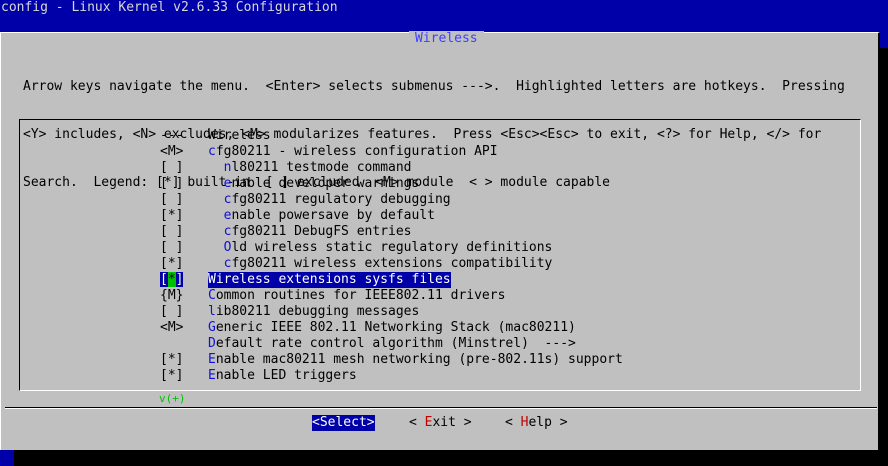 The width and height of the screenshot is (888, 466). Describe the element at coordinates (356, 151) in the screenshot. I see `menu-item-text: fg80211 - wireless configuration API` at that location.